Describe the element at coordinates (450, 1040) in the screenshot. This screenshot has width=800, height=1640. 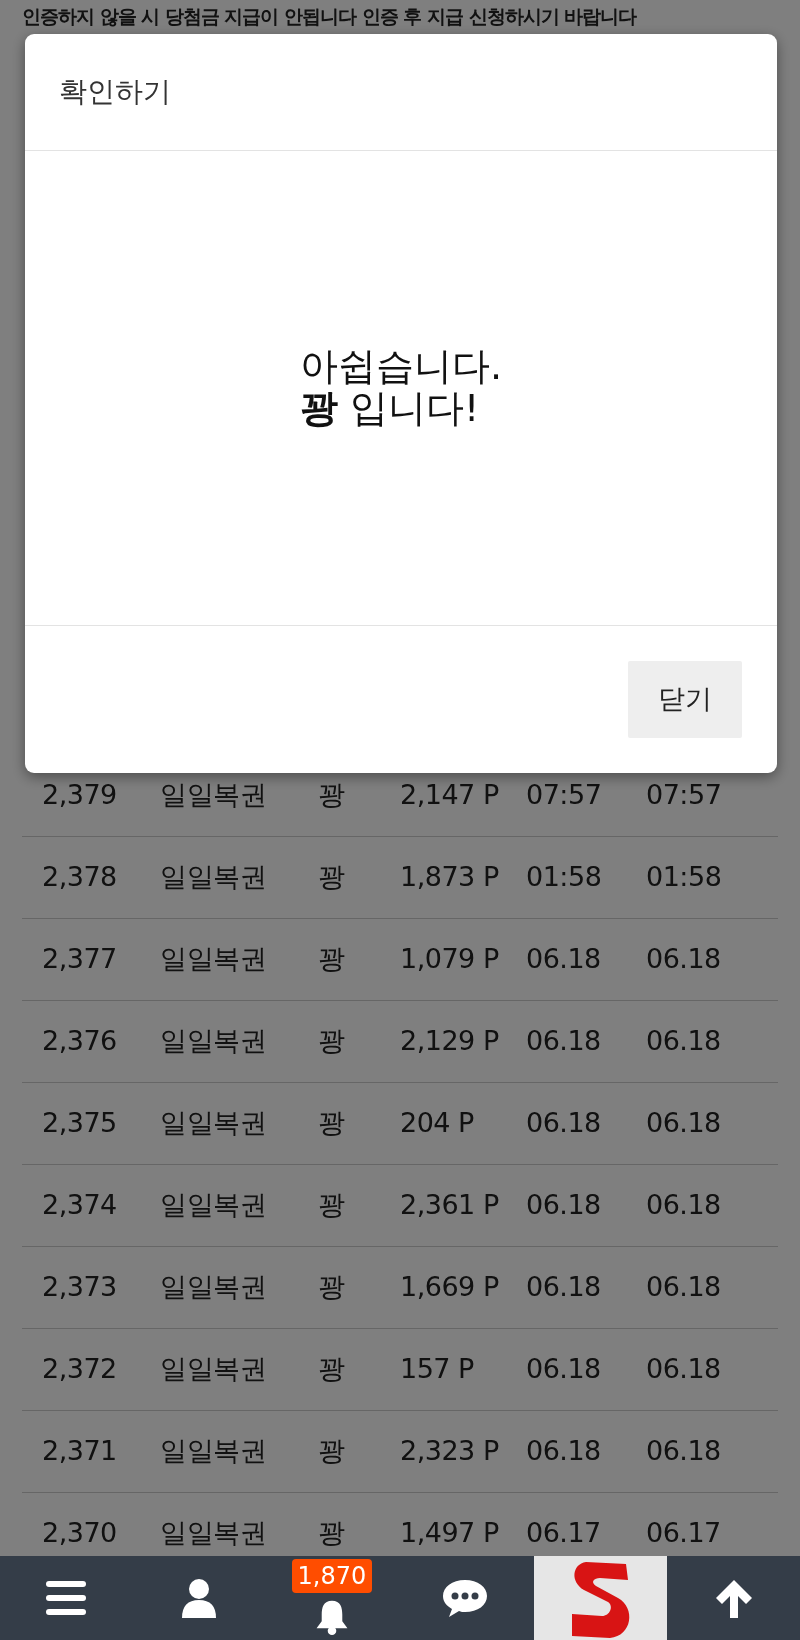
I see `points-text: 2,129 P` at that location.